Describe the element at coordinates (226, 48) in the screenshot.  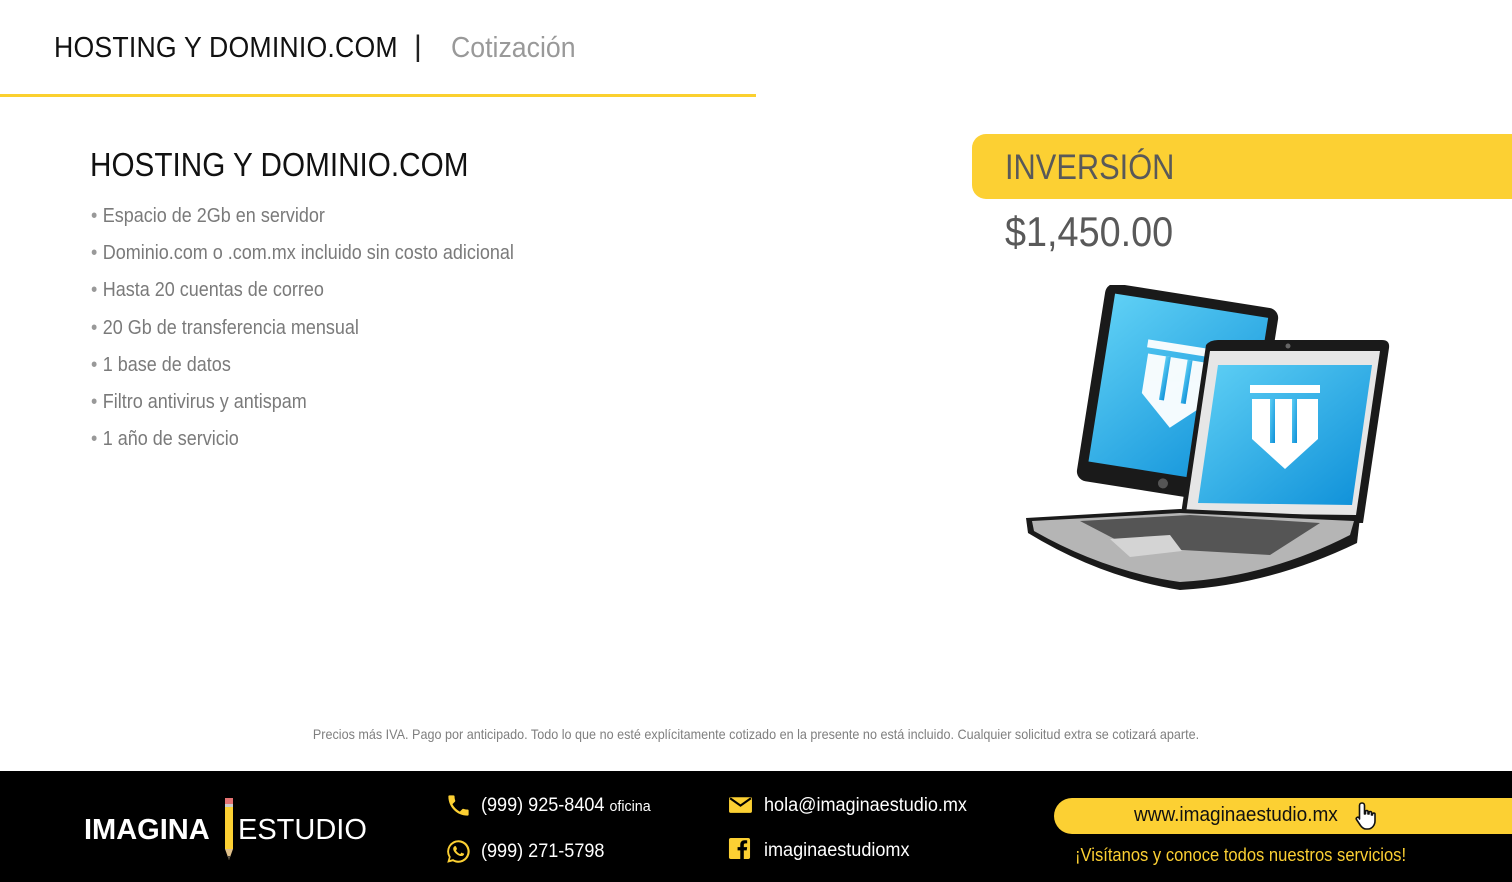
I see `header-title: HOSTING Y DOMINIO.COM` at that location.